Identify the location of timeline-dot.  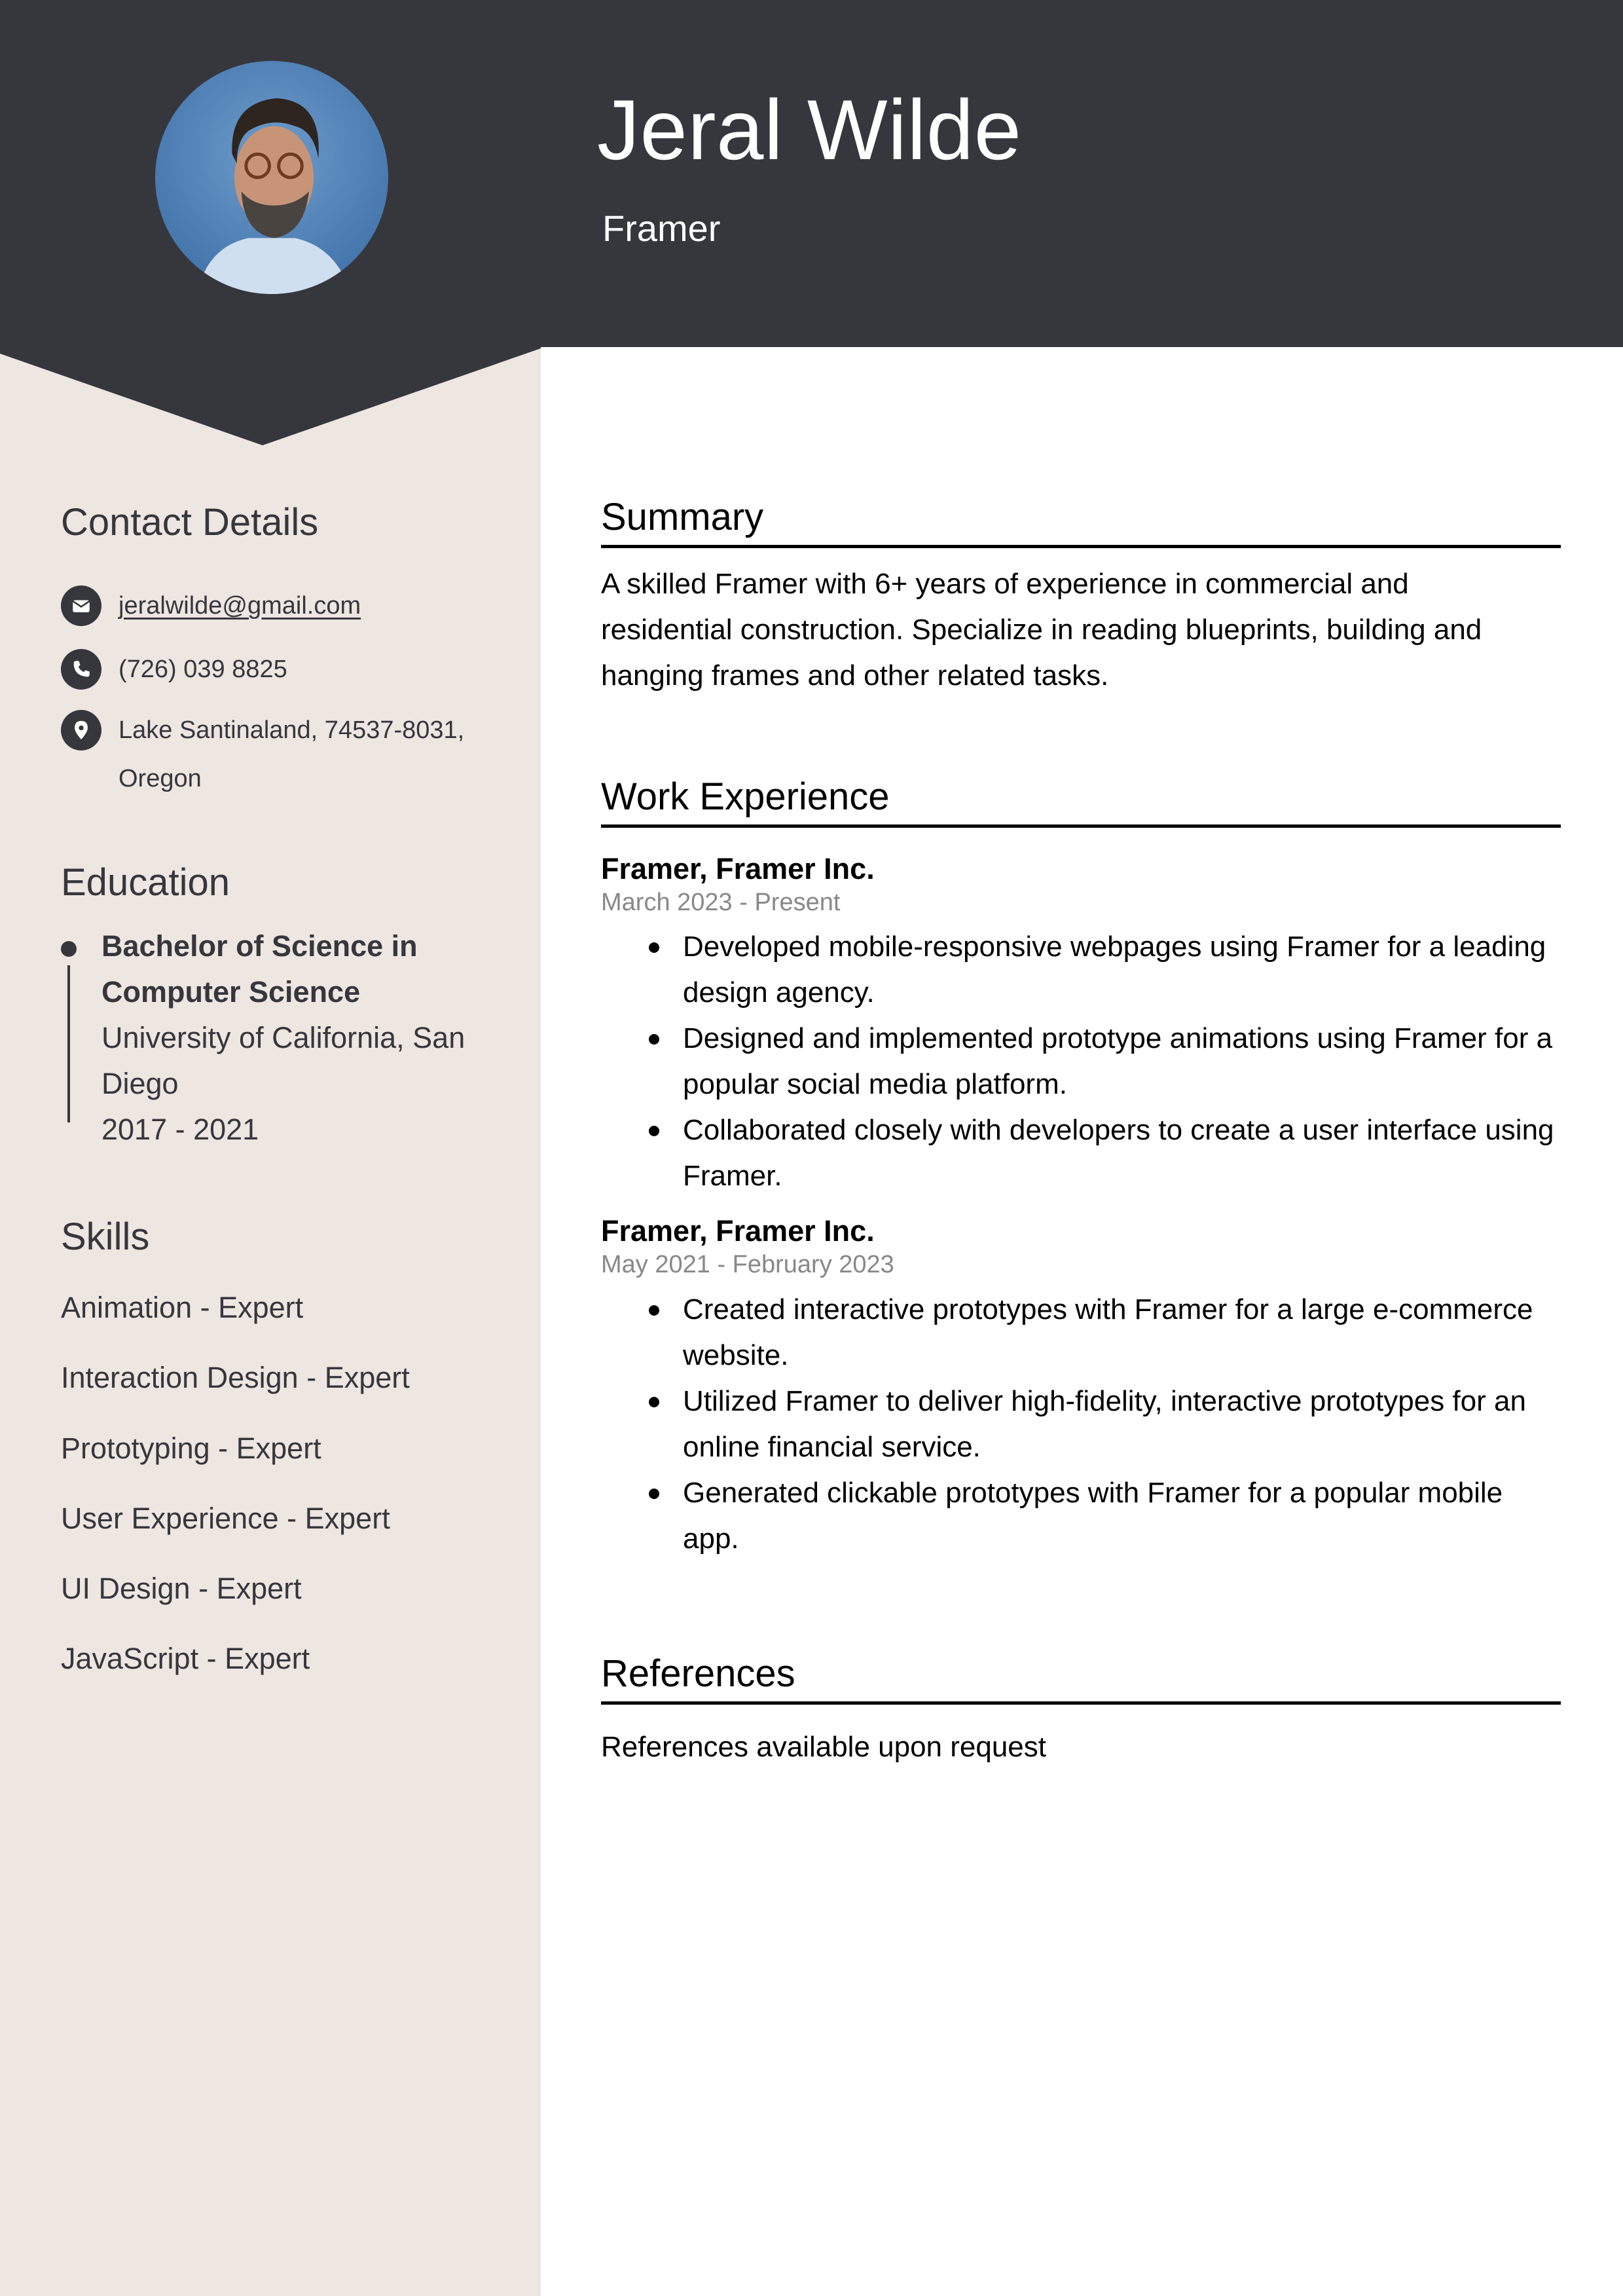
(69, 949).